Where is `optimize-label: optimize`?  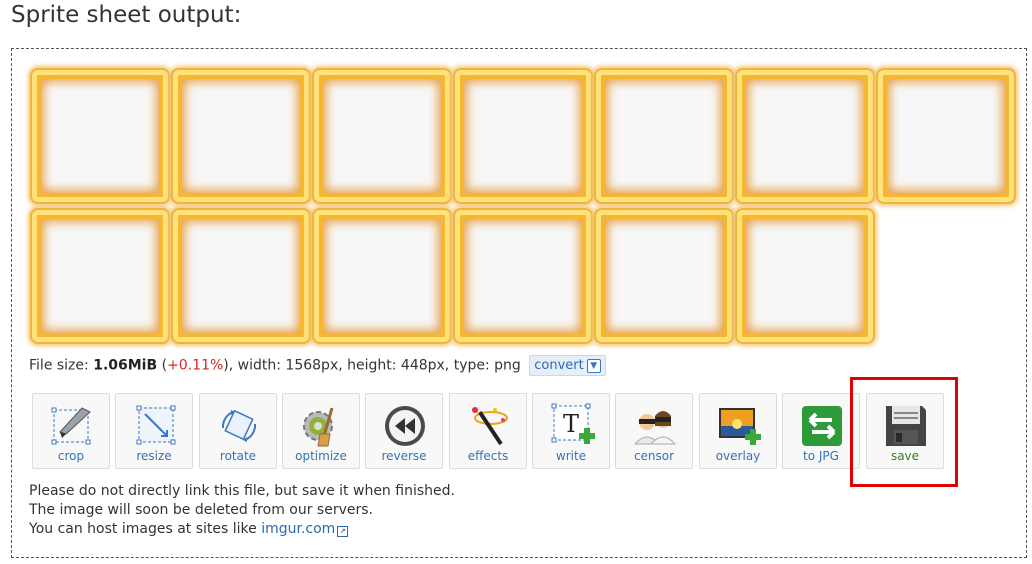 optimize-label: optimize is located at coordinates (321, 456).